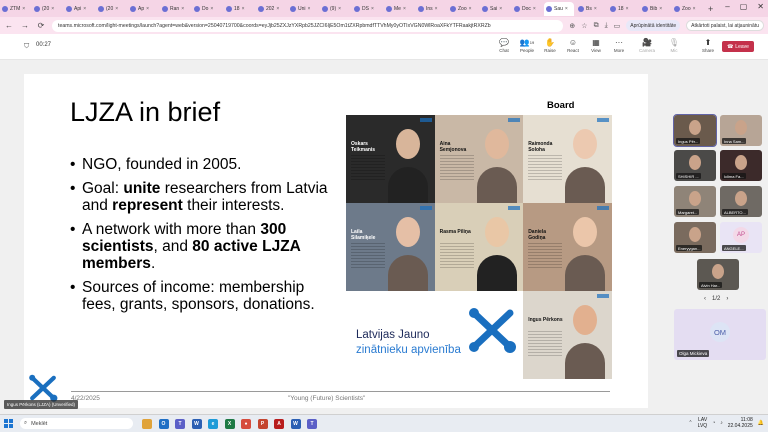 Image resolution: width=768 pixels, height=432 pixels. I want to click on browser-tab: Uni ×, so click(303, 9).